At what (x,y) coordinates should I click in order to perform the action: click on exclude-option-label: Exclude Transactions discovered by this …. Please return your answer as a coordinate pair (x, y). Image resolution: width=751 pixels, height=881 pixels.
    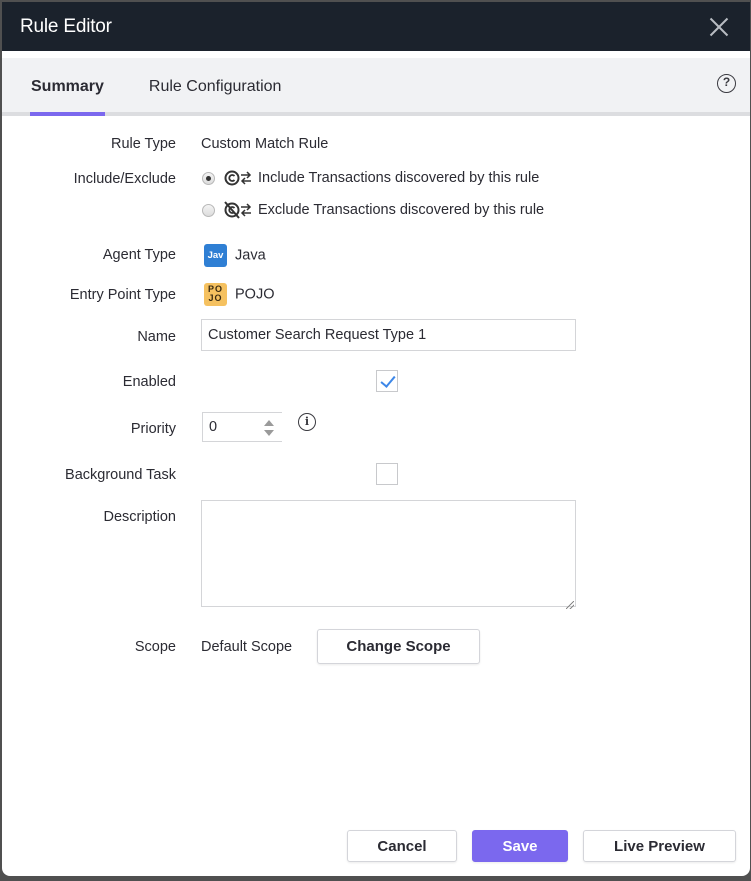
    Looking at the image, I should click on (401, 210).